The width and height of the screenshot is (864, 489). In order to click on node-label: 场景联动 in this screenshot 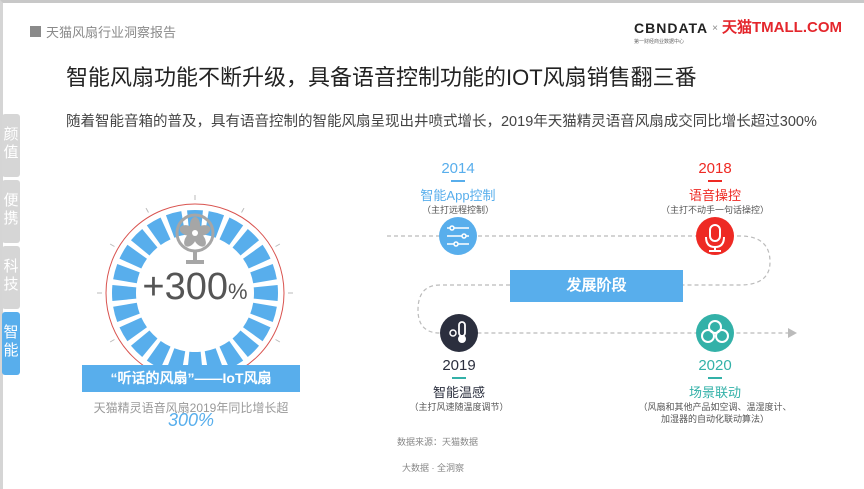, I will do `click(714, 392)`.